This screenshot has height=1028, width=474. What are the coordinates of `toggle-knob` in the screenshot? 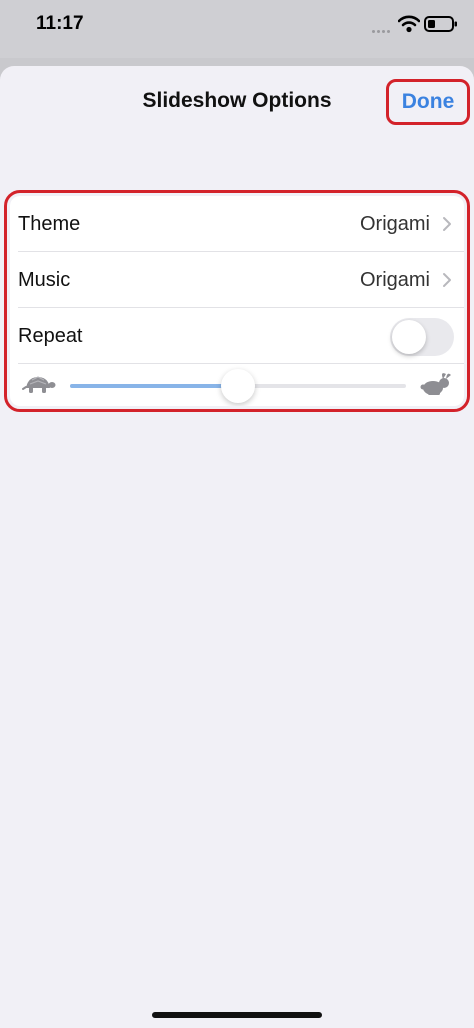 It's located at (409, 337).